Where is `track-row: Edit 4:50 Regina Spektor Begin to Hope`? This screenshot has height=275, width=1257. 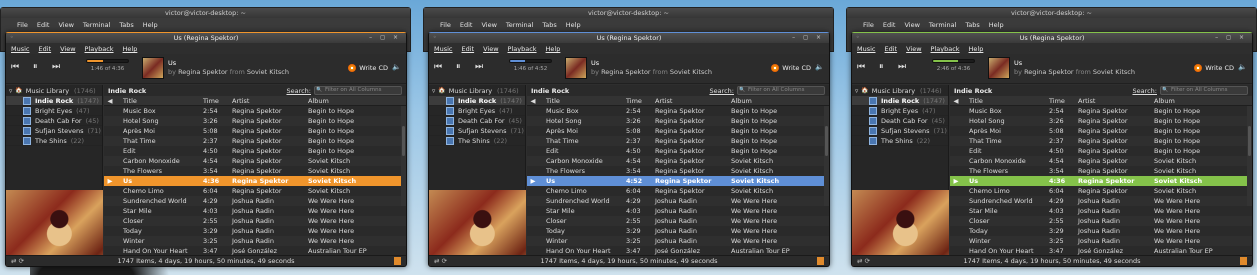
track-row: Edit 4:50 Regina Spektor Begin to Hope is located at coordinates (678, 151).